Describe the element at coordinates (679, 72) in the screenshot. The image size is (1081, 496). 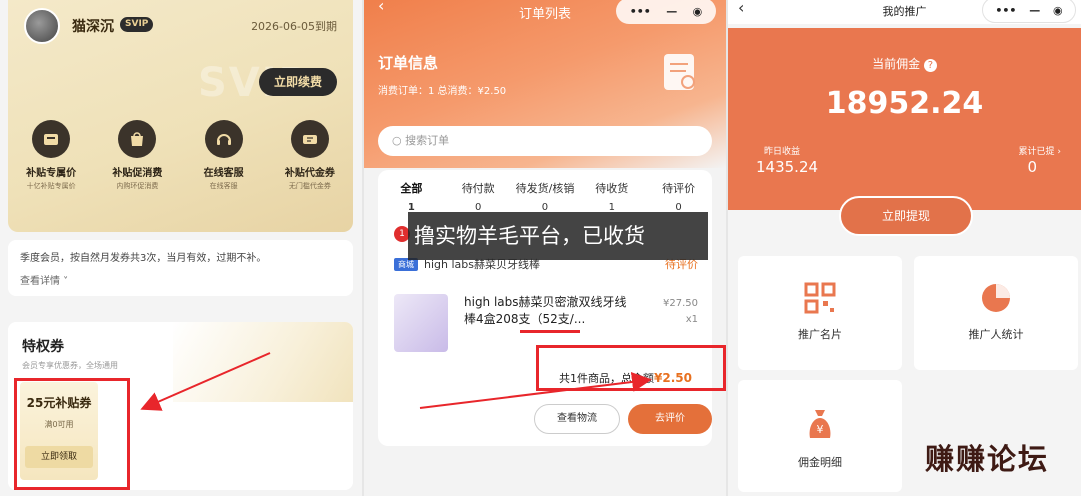
I see `scroll-icon` at that location.